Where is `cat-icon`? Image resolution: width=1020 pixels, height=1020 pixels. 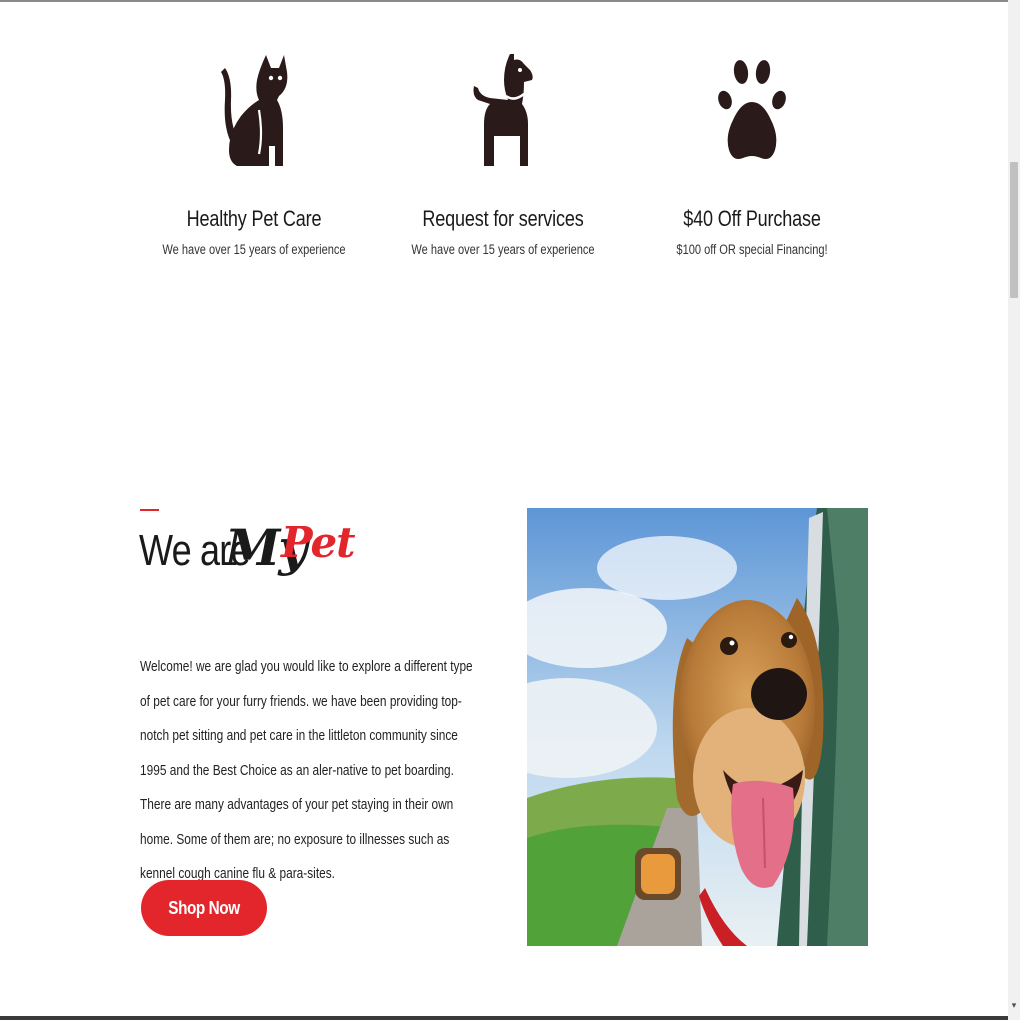
cat-icon is located at coordinates (254, 110).